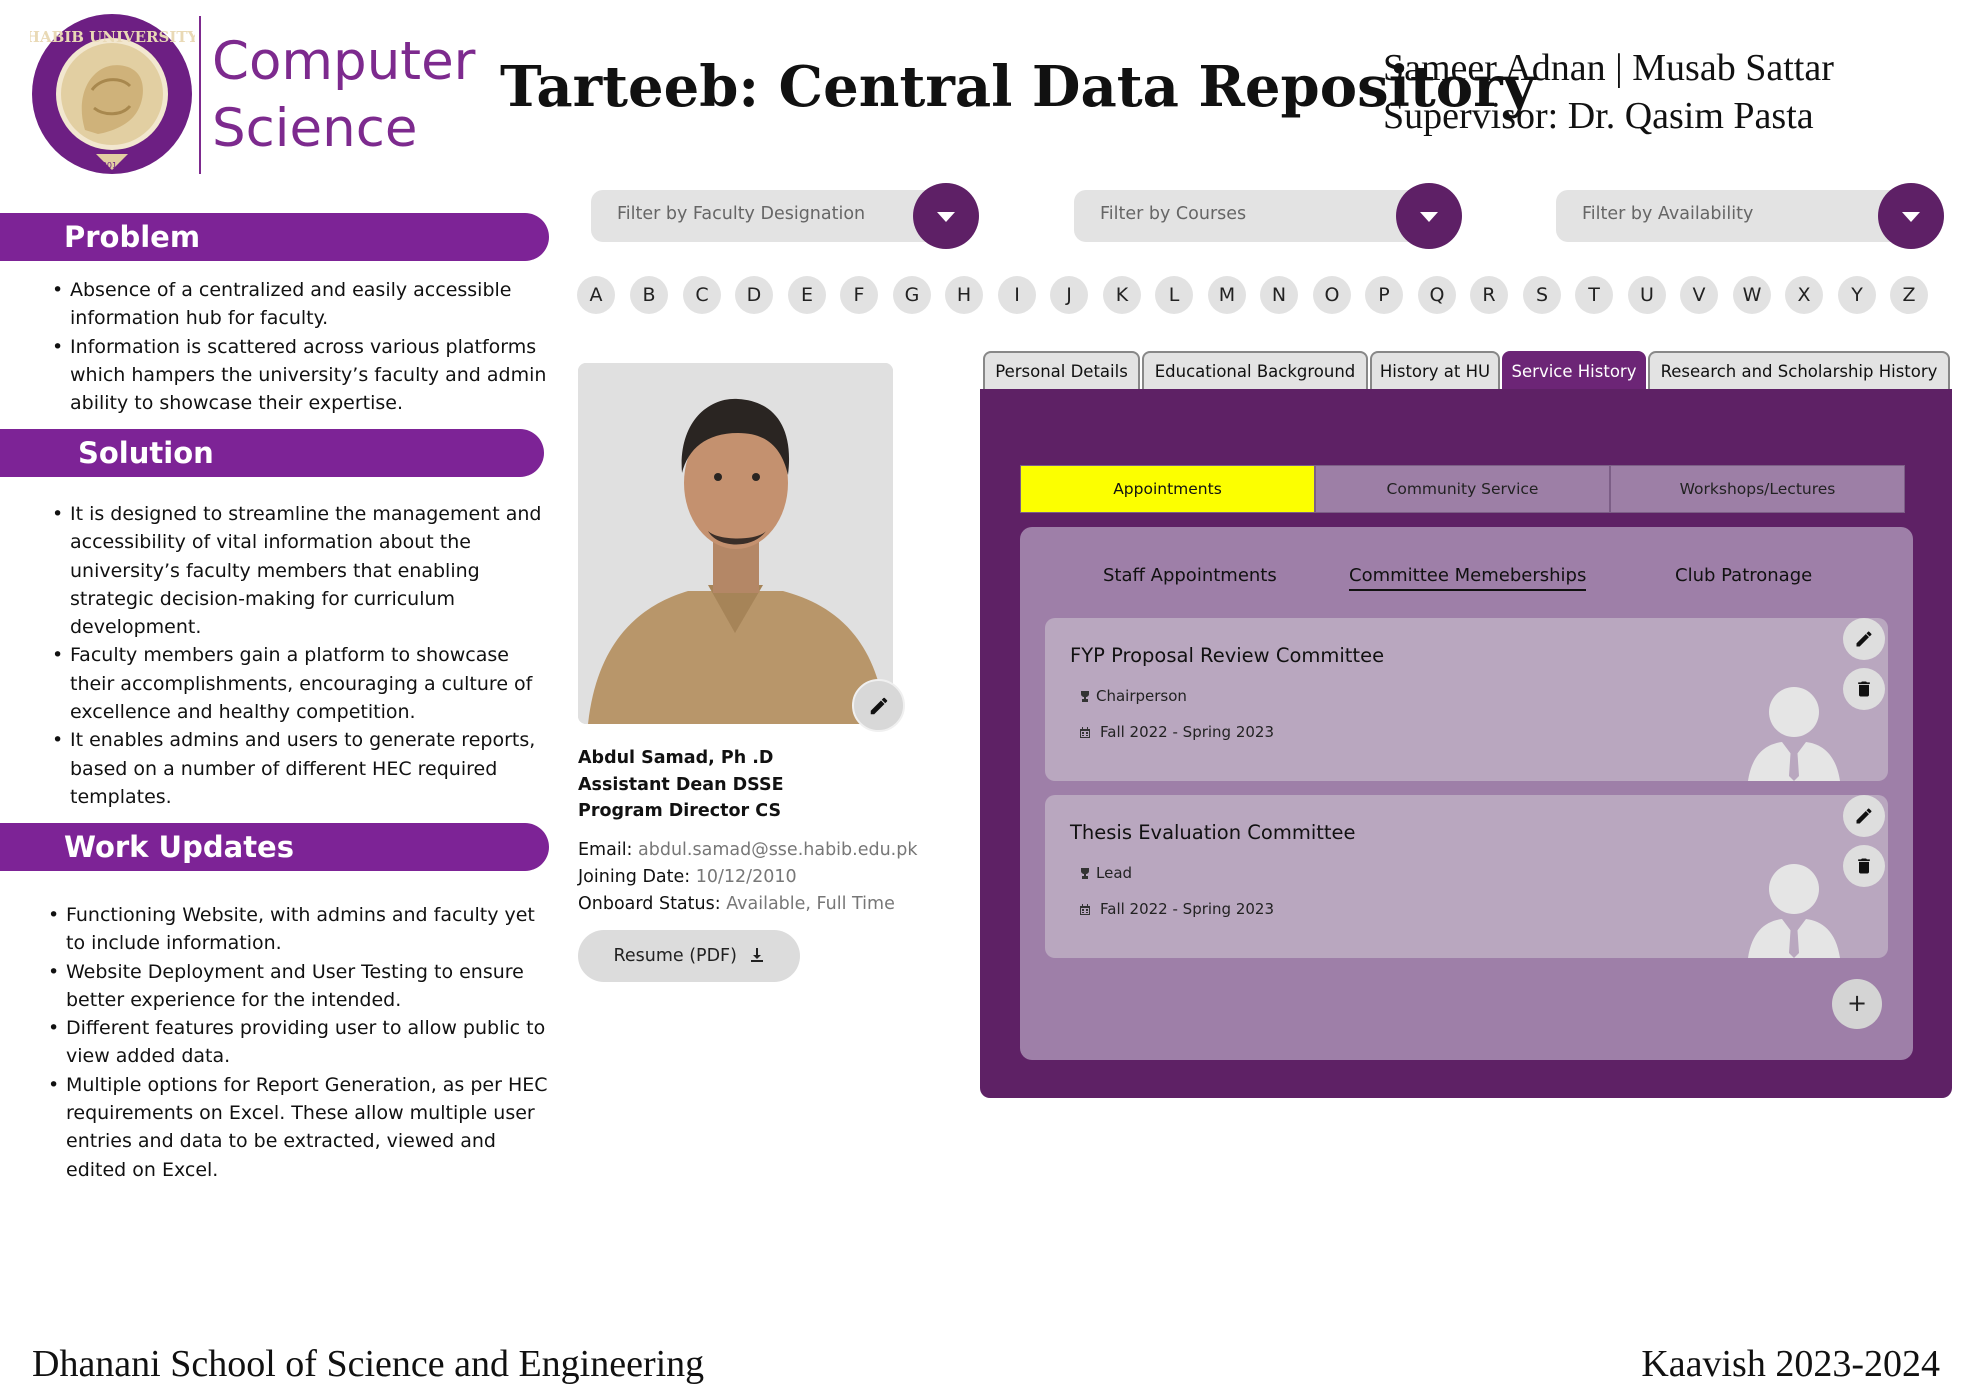 This screenshot has width=1970, height=1386. Describe the element at coordinates (912, 295) in the screenshot. I see `letter-button-g: G` at that location.